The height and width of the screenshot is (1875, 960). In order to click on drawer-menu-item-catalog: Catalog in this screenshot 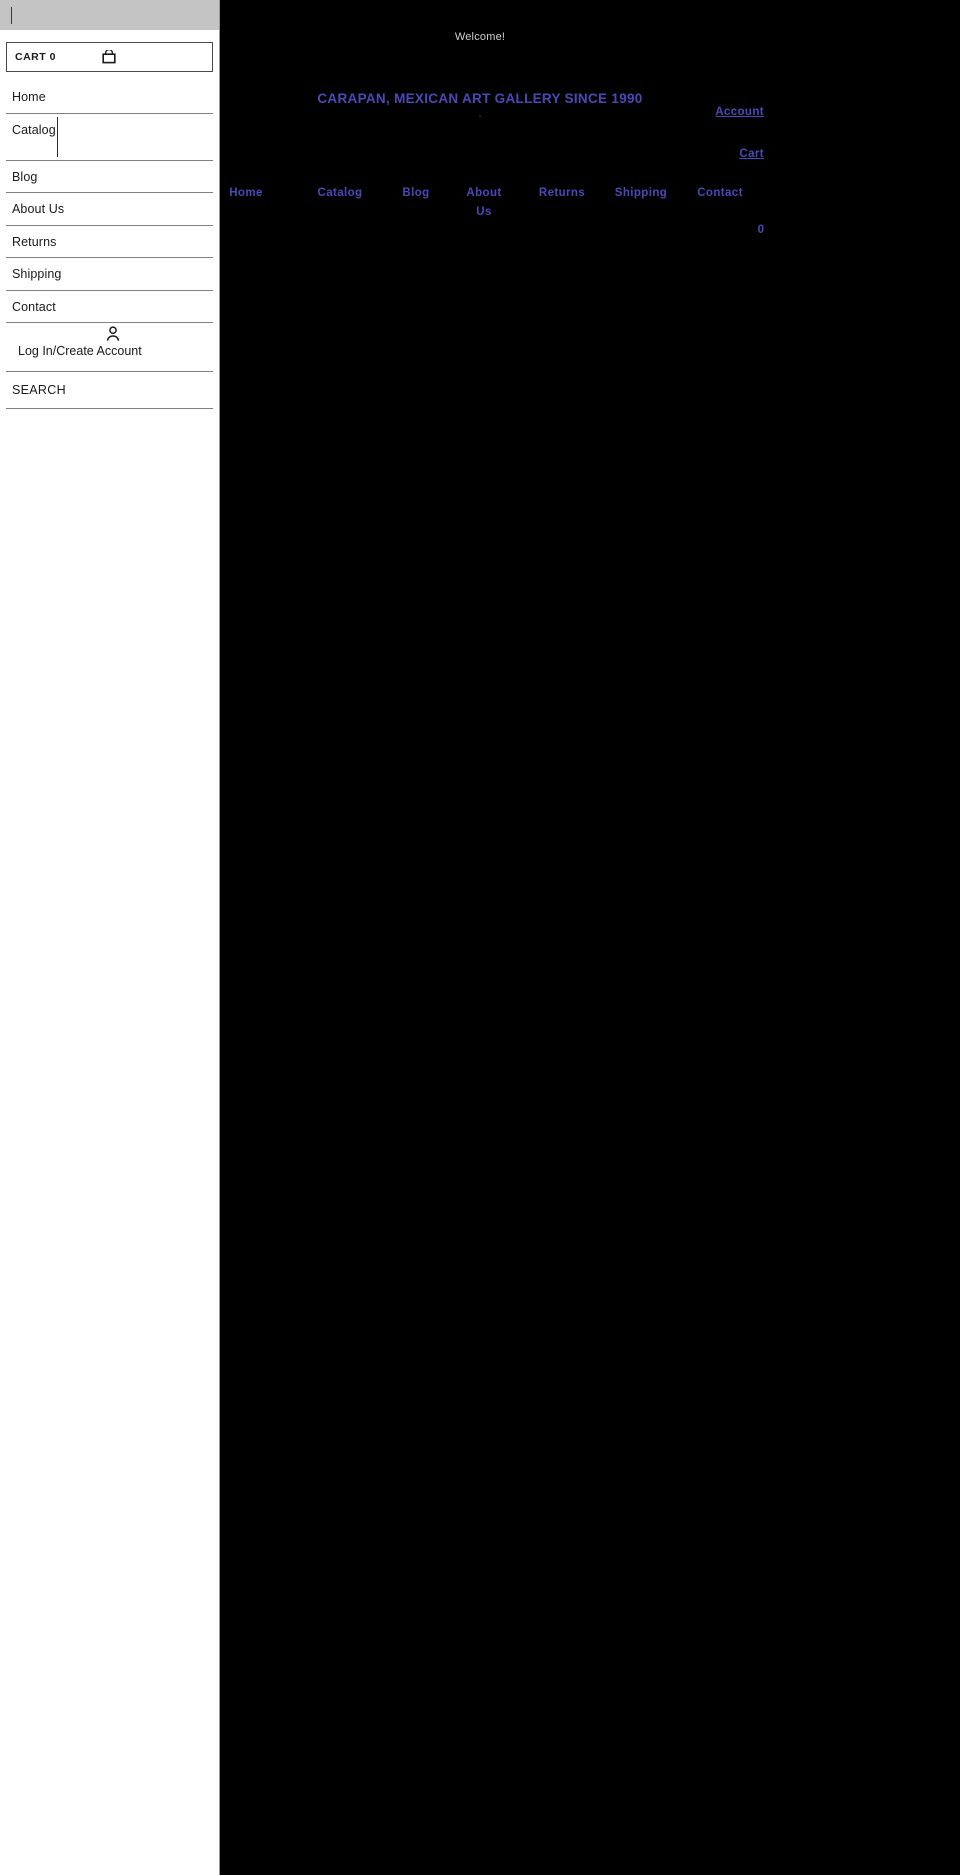, I will do `click(109, 137)`.